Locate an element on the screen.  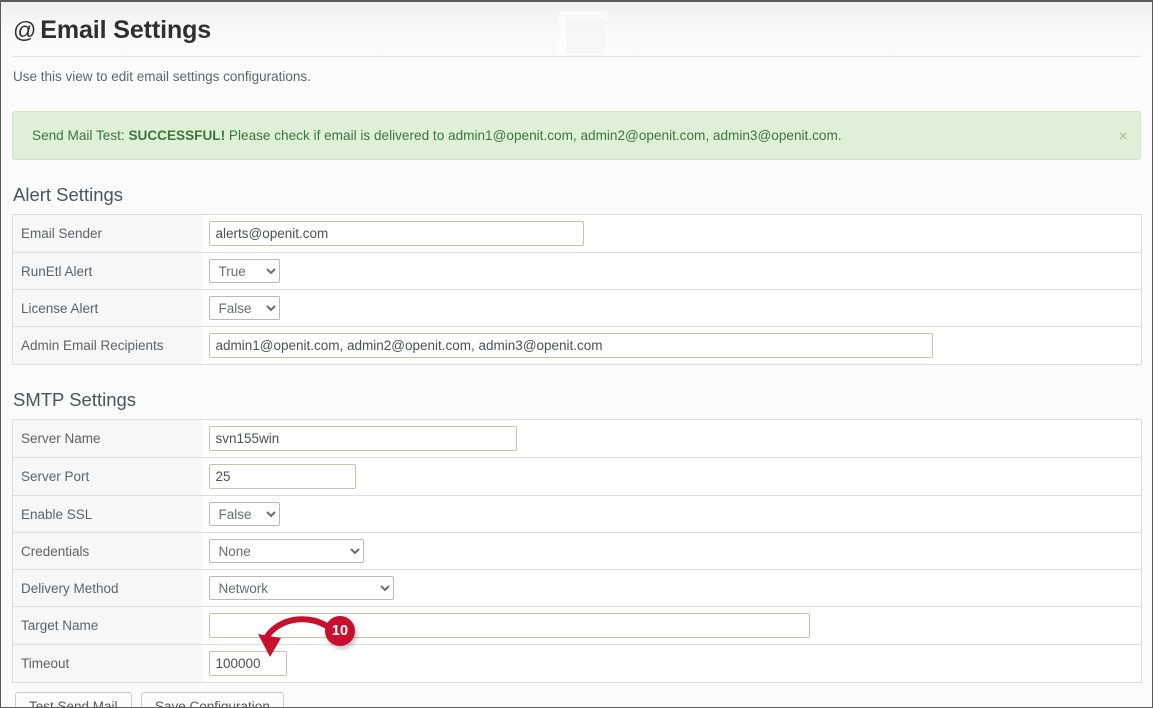
input-server-name is located at coordinates (362, 439).